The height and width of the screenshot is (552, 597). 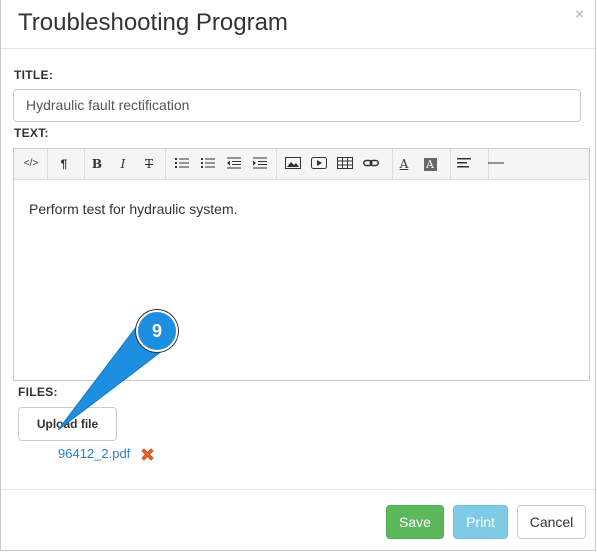 What do you see at coordinates (157, 331) in the screenshot?
I see `step-number-badge: 9` at bounding box center [157, 331].